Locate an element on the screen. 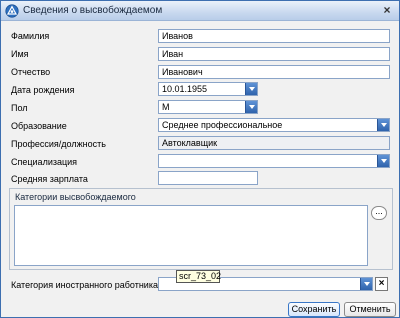 This screenshot has width=400, height=318. sex-value: М is located at coordinates (166, 107).